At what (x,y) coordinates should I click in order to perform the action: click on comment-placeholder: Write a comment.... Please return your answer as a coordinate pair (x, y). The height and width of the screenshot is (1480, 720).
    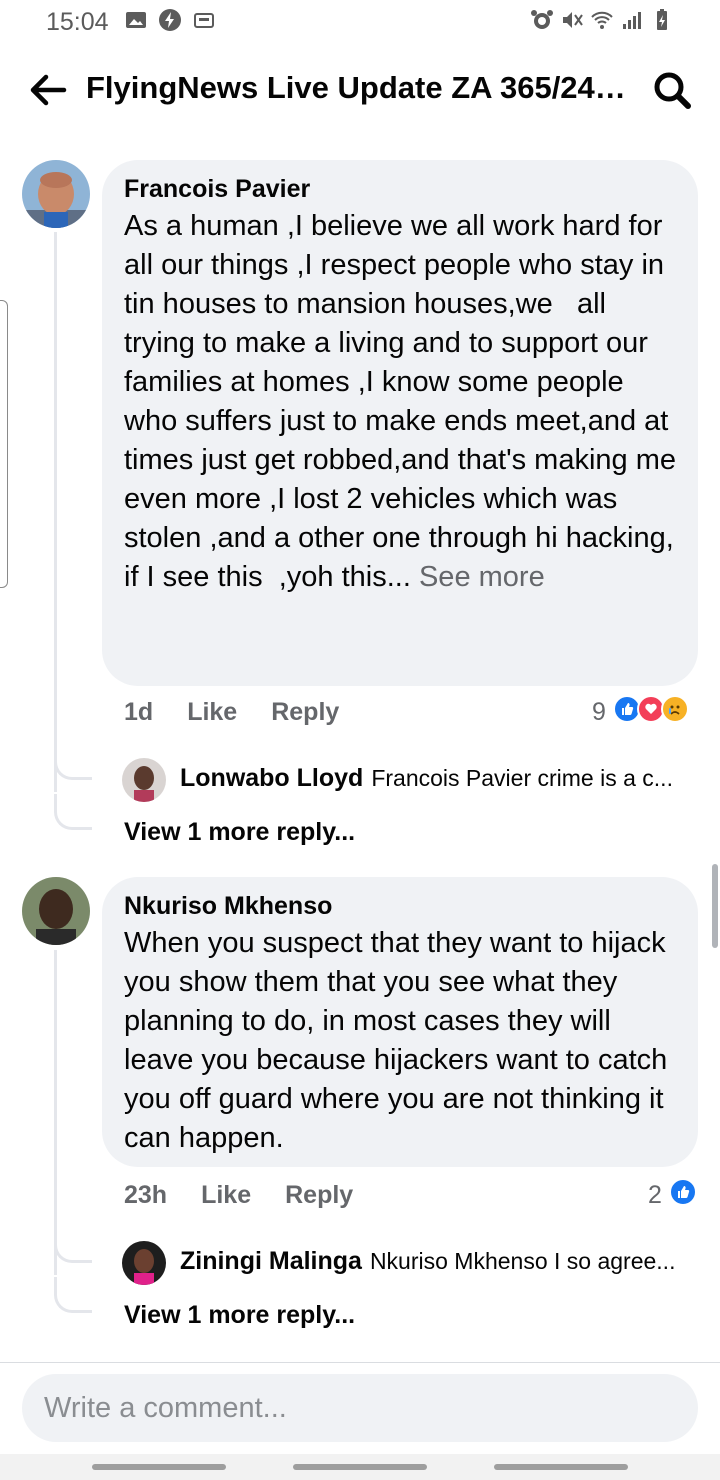
    Looking at the image, I should click on (165, 1408).